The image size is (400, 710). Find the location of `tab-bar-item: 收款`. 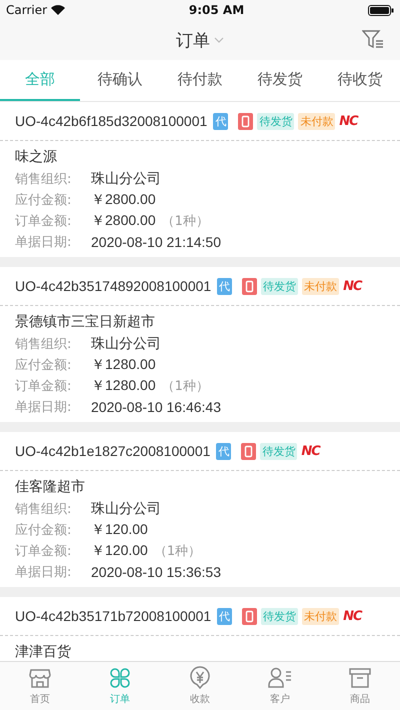

tab-bar-item: 收款 is located at coordinates (200, 686).